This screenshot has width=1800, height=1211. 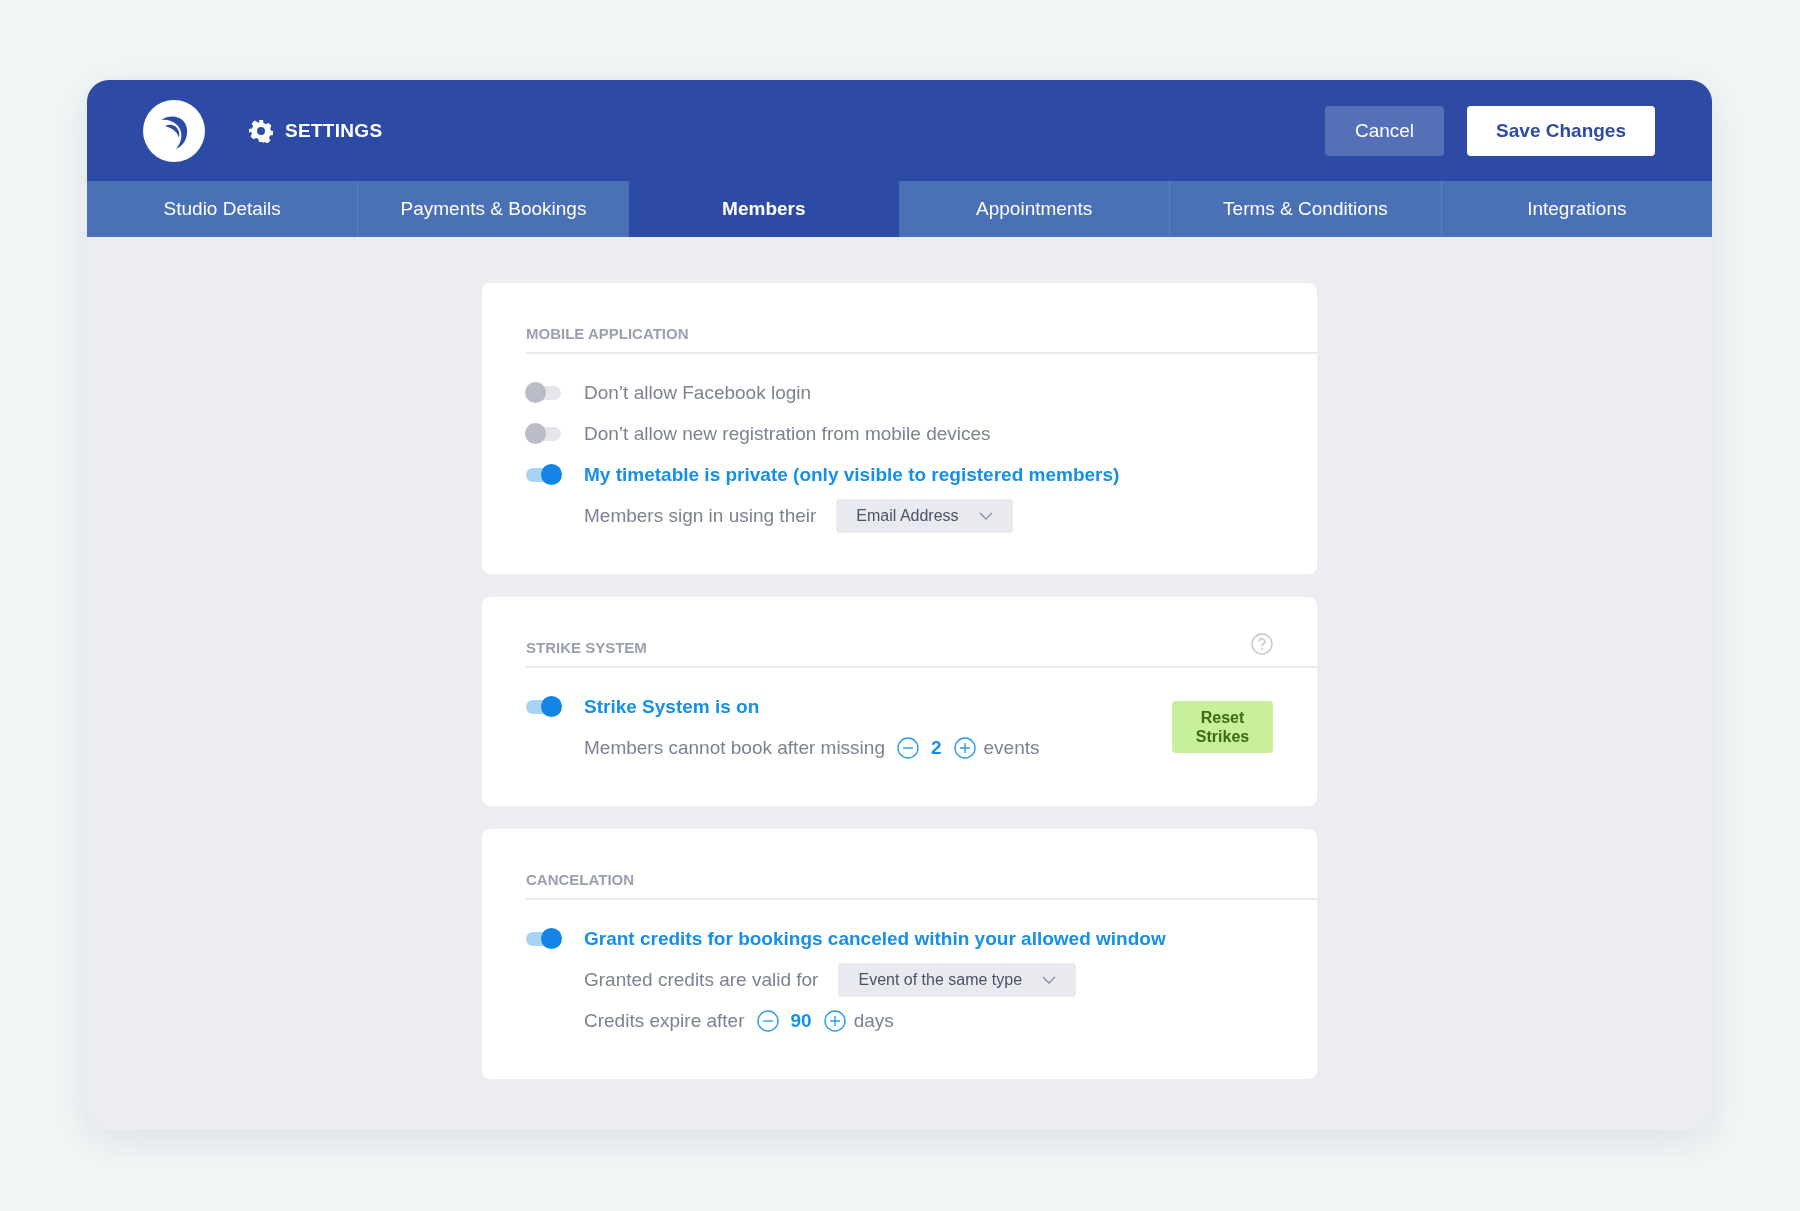 I want to click on reset-button: Reset Strikes, so click(x=1222, y=727).